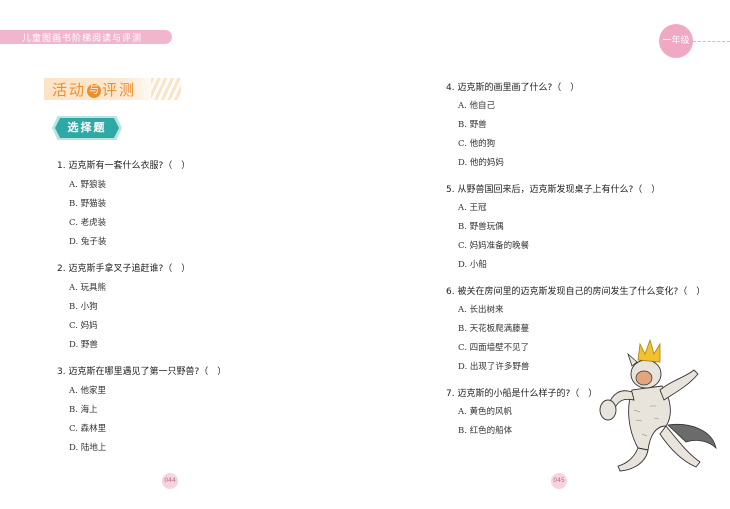 The width and height of the screenshot is (730, 509). I want to click on activity-title-part: 评测, so click(119, 90).